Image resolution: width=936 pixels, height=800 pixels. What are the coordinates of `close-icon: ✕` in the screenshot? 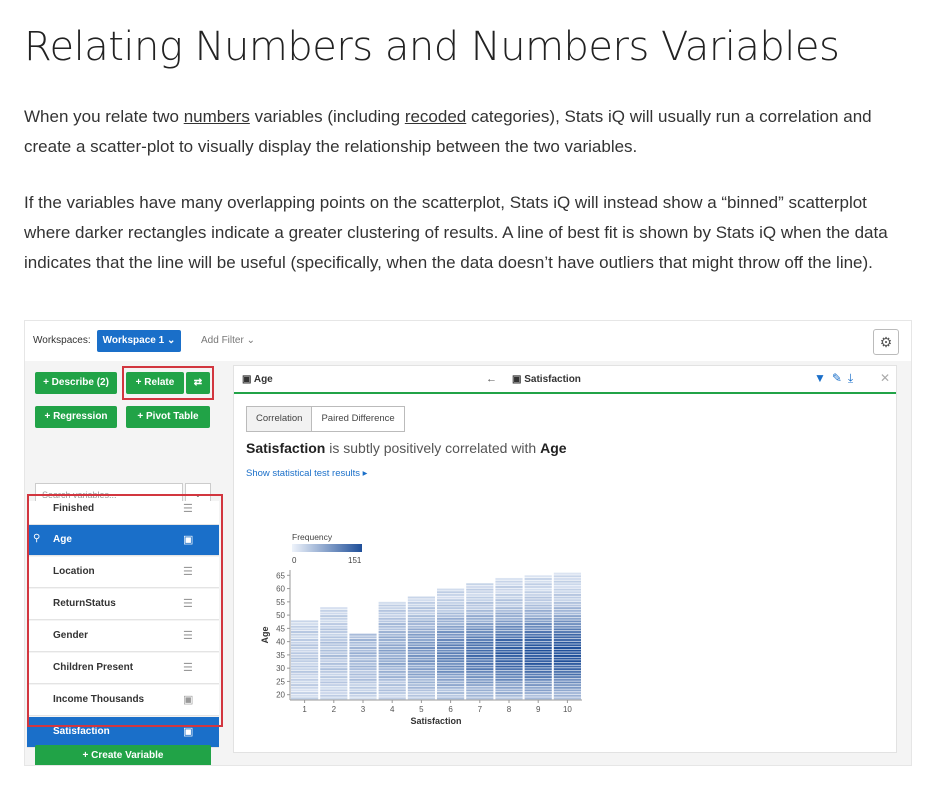 It's located at (885, 378).